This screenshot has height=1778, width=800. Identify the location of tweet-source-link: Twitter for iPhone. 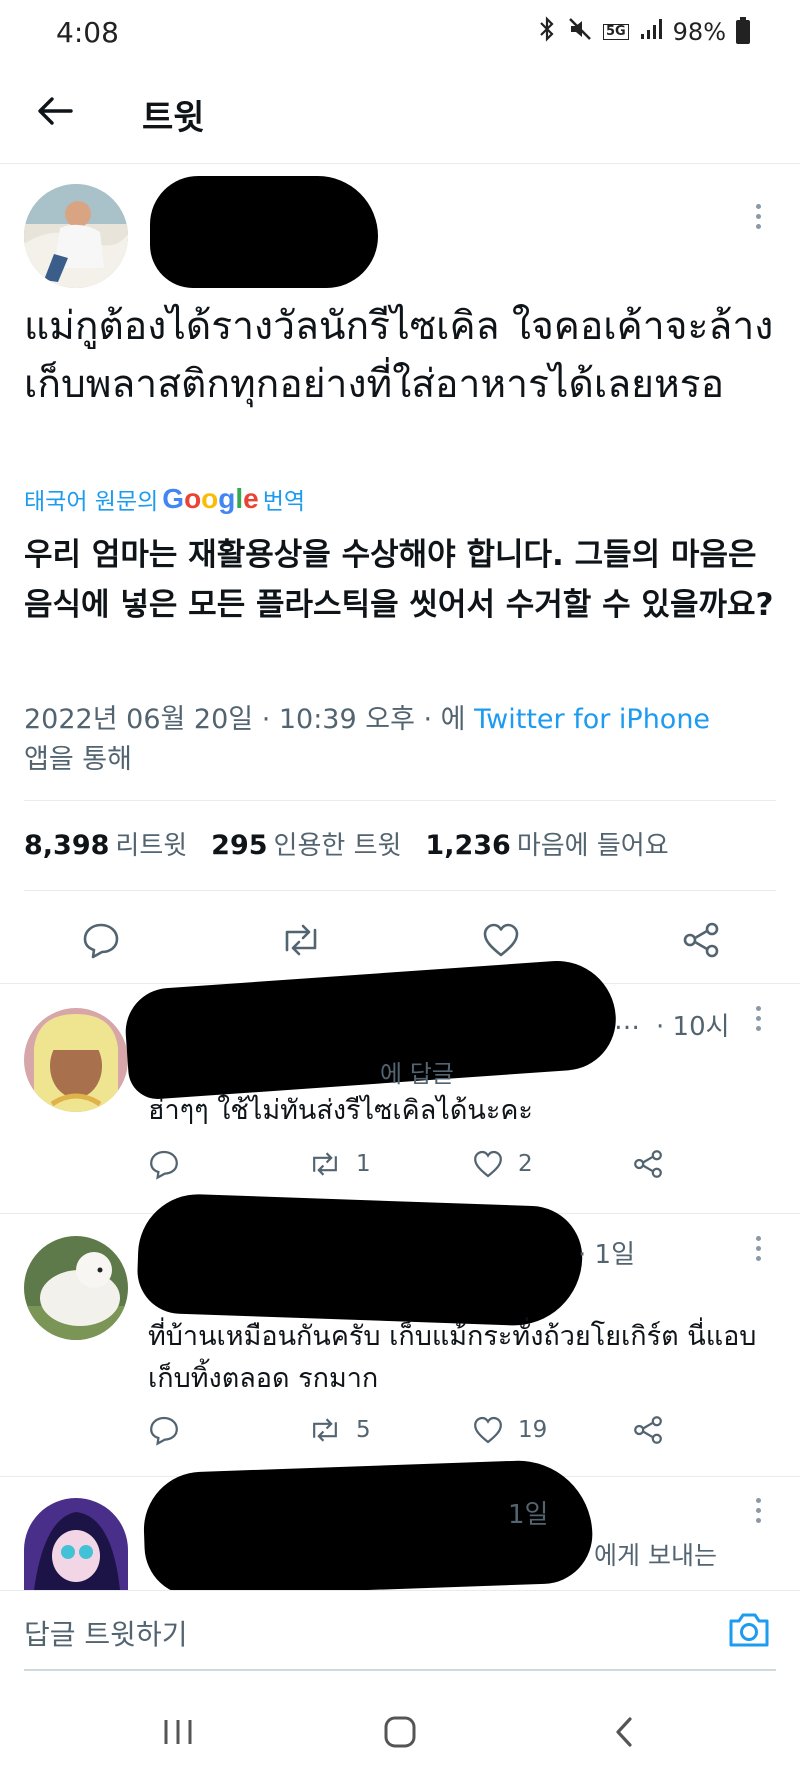
(592, 719).